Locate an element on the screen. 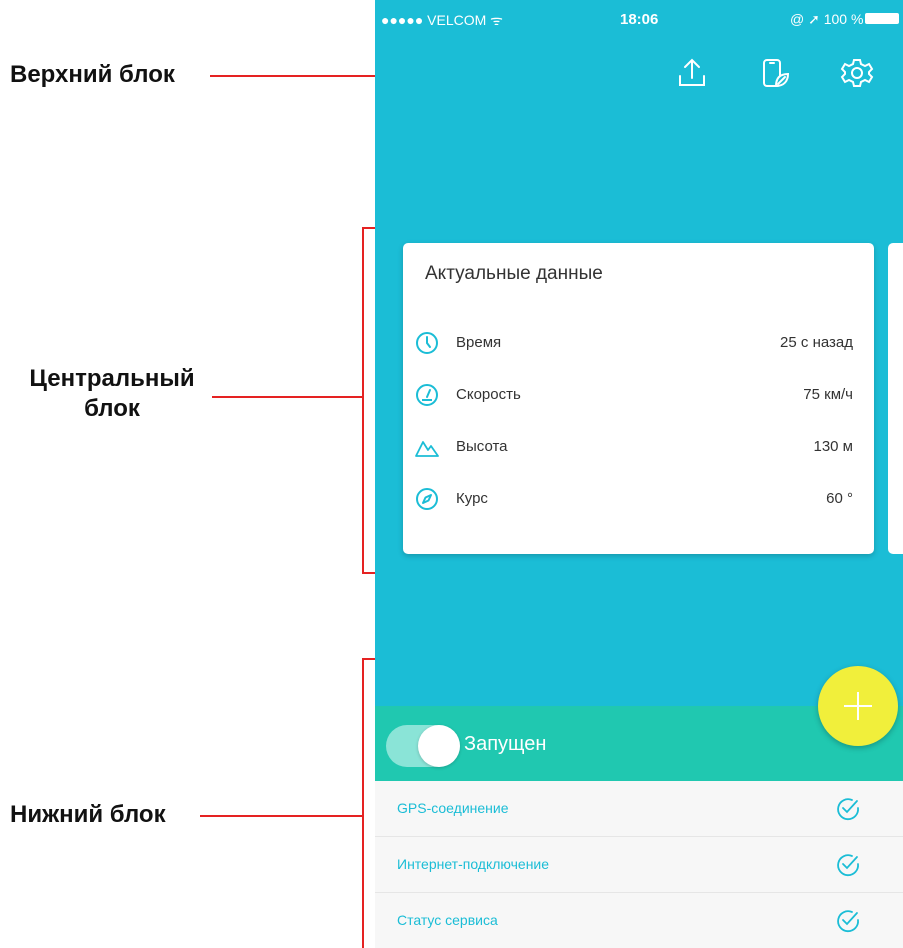 The image size is (903, 948). row-altitude-label: Высота is located at coordinates (482, 446).